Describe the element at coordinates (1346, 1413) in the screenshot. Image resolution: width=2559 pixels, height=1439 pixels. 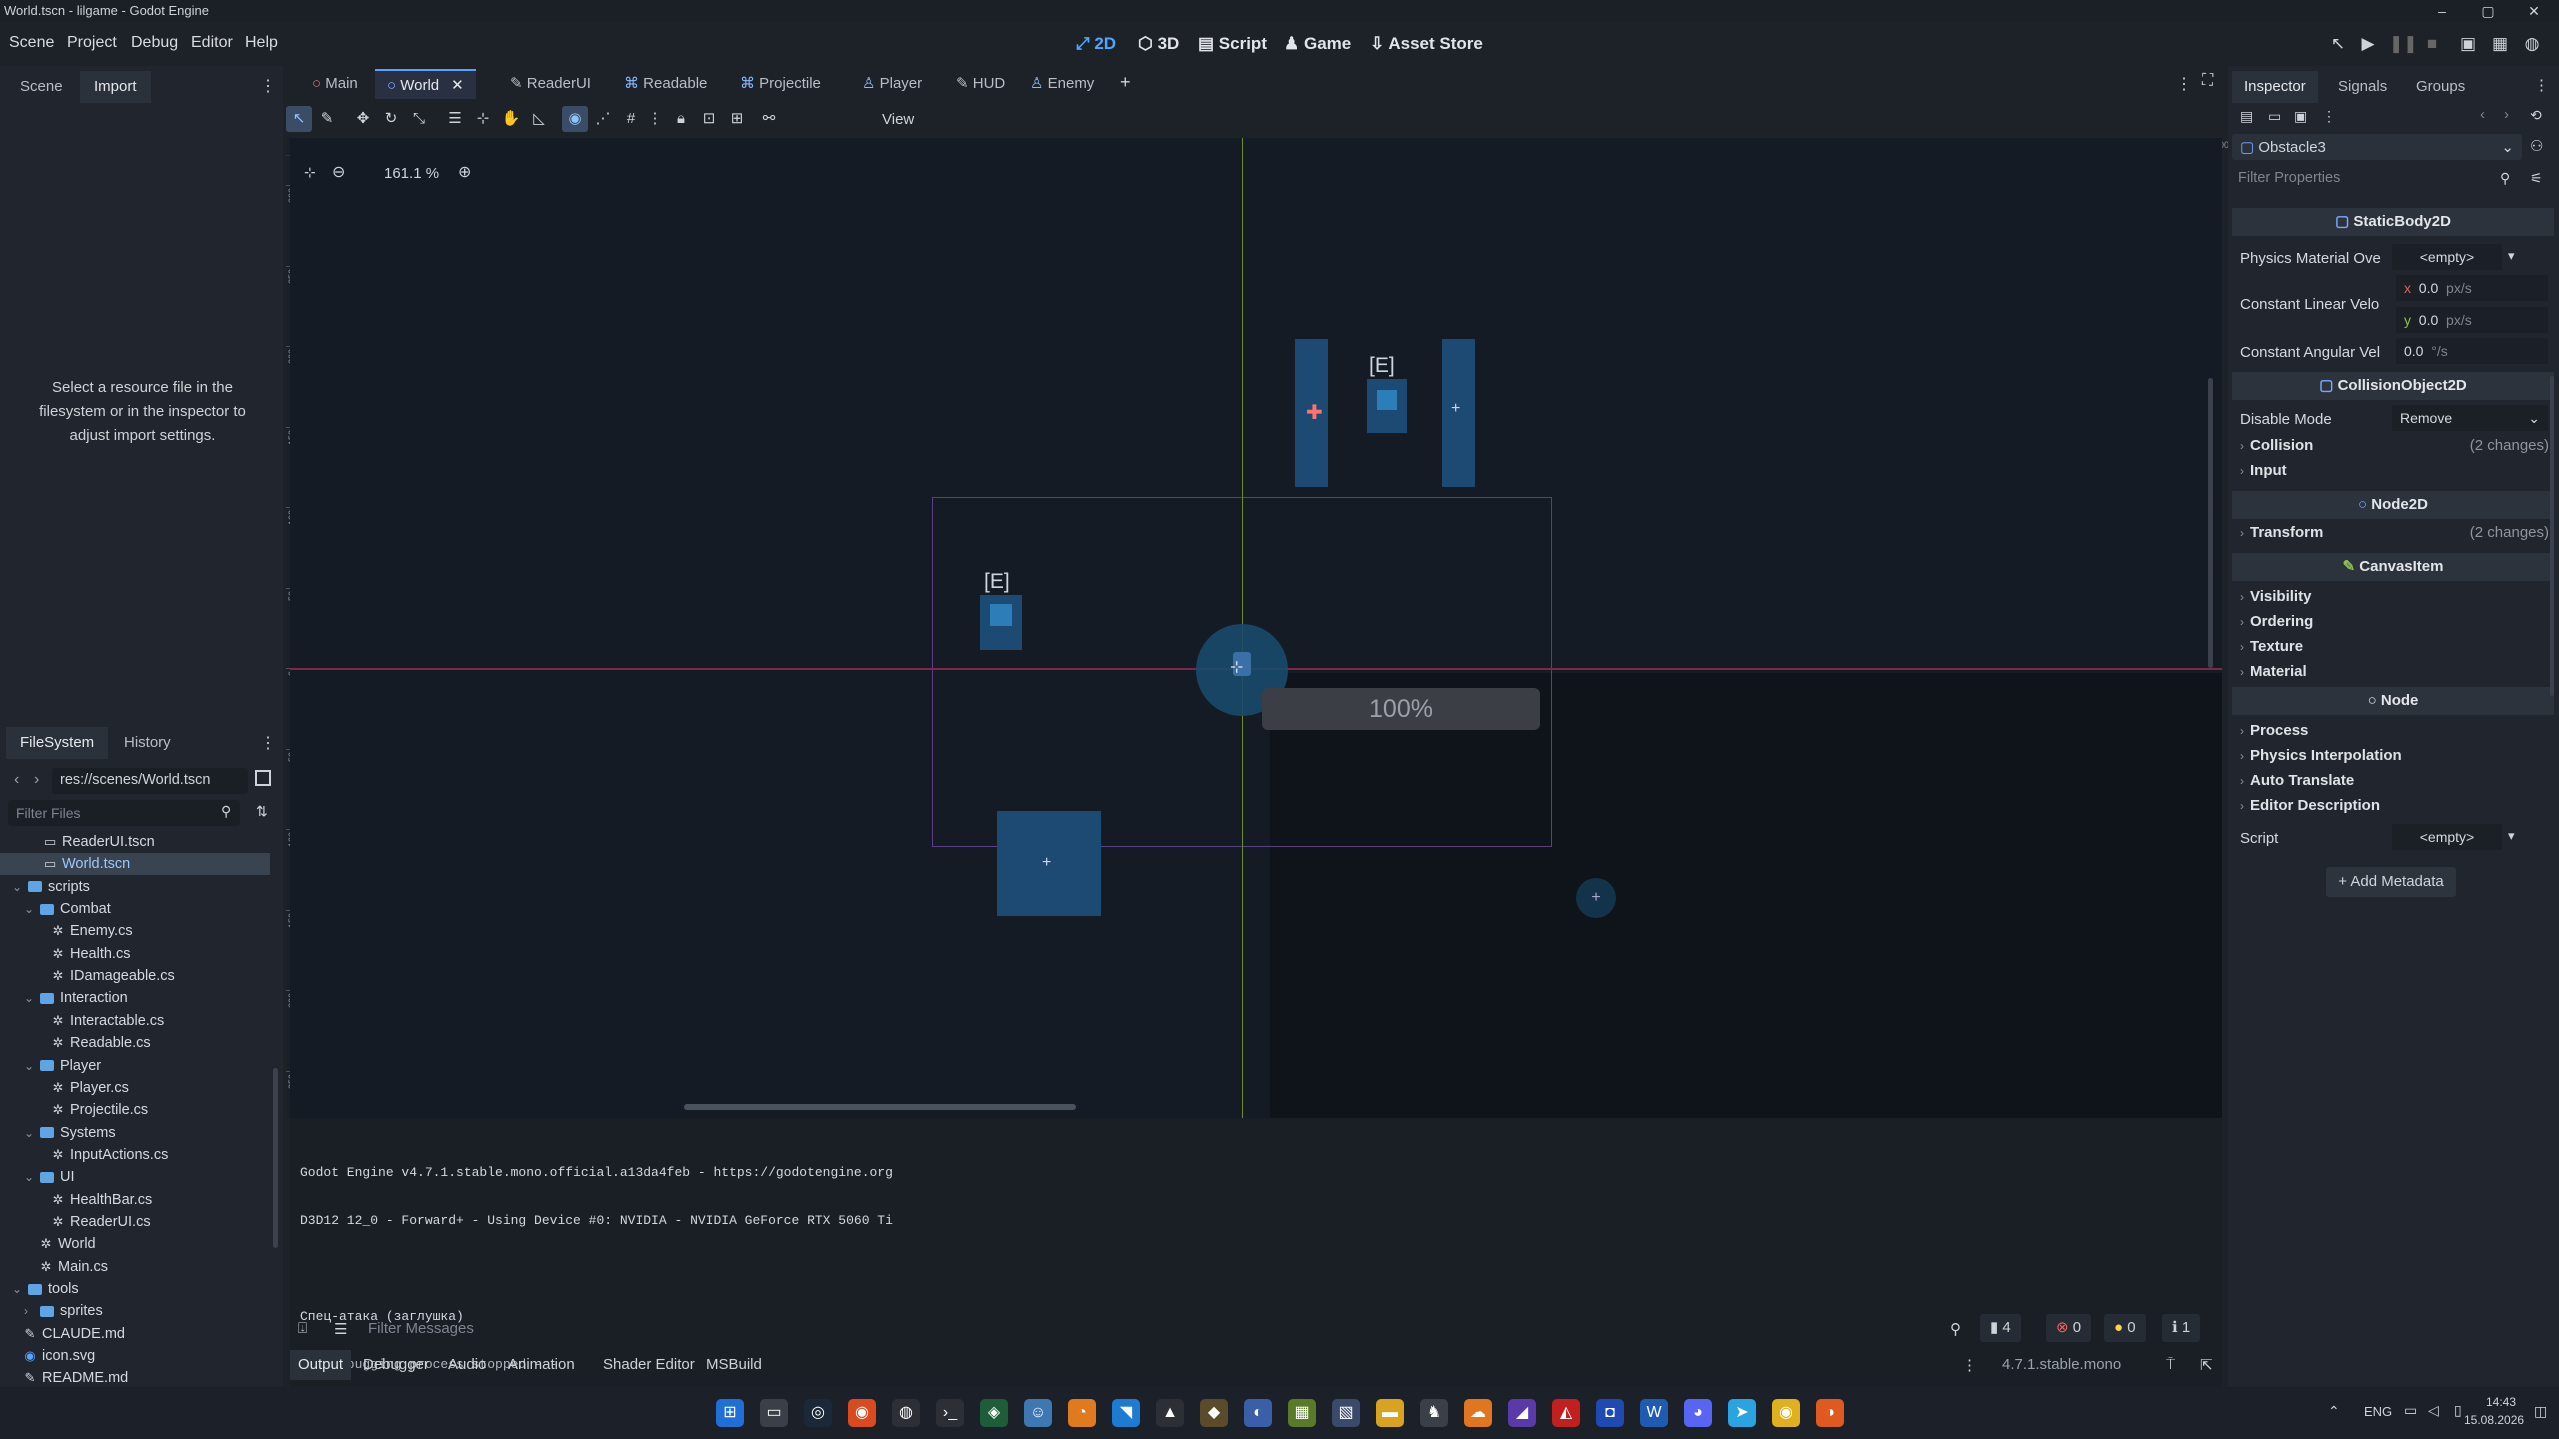
I see `app-icon: ▧` at that location.